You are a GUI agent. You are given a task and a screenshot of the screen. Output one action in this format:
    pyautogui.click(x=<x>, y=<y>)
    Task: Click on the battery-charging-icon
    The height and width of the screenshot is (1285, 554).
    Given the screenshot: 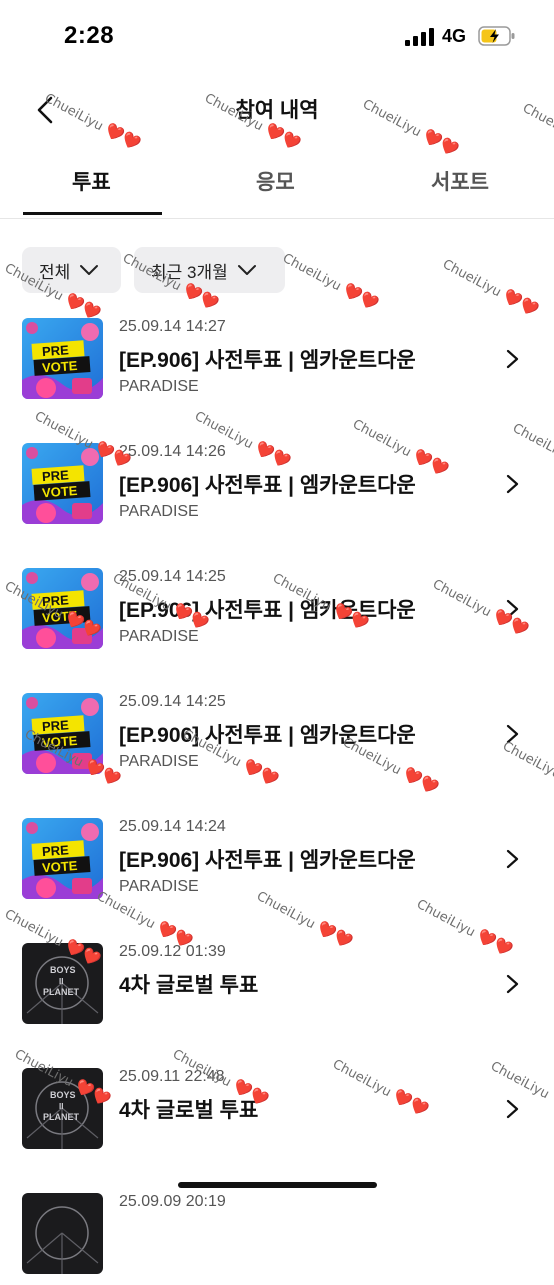 What is the action you would take?
    pyautogui.click(x=496, y=36)
    